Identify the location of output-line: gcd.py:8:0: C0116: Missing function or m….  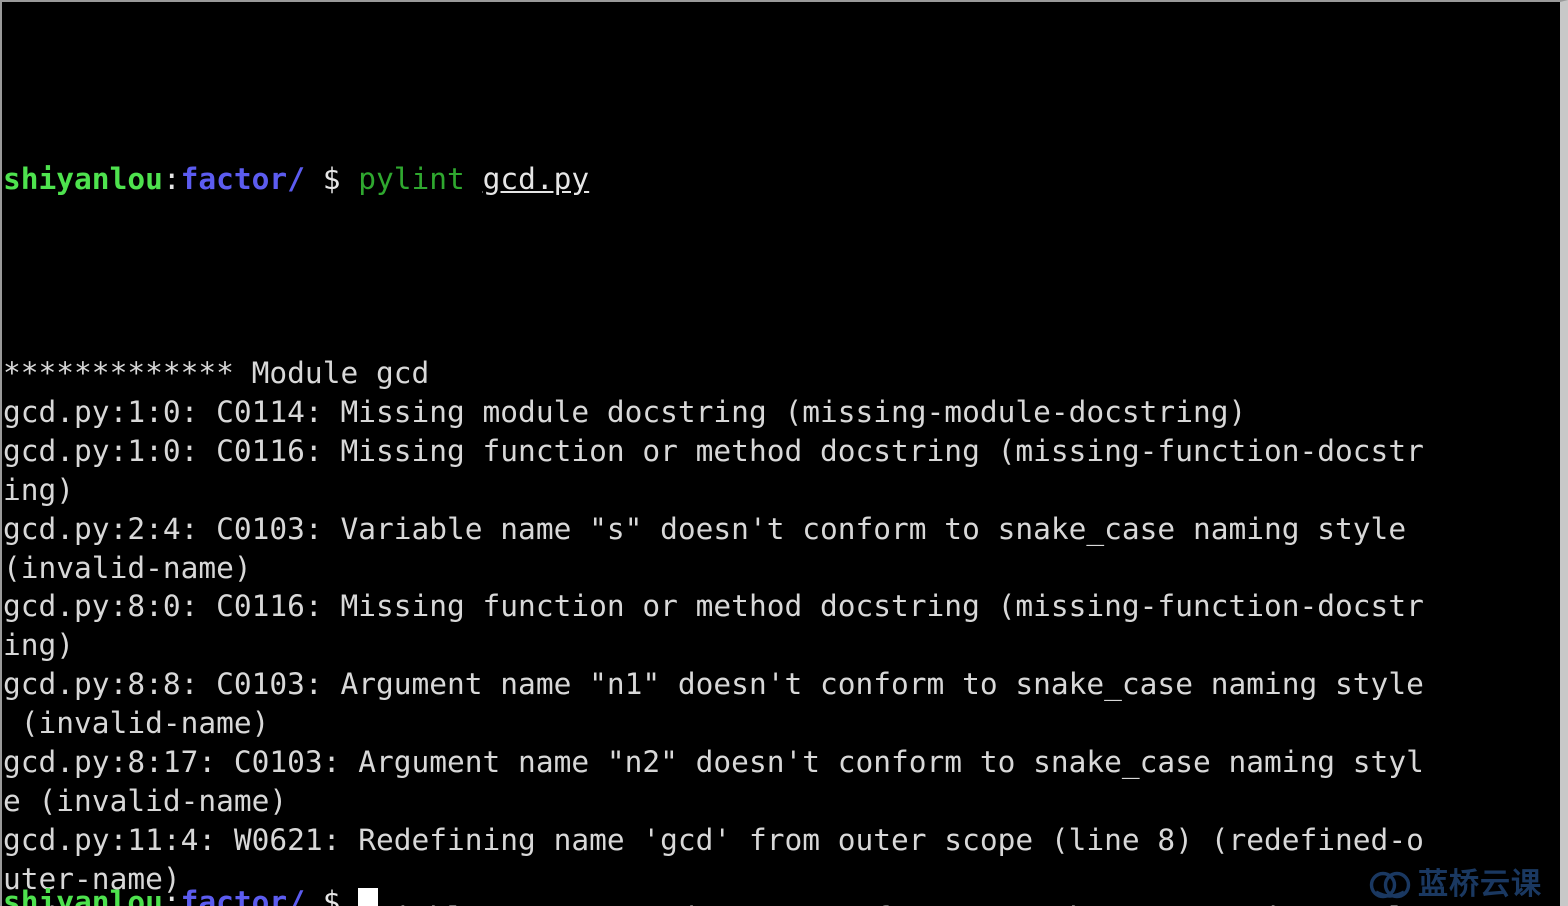
(713, 606).